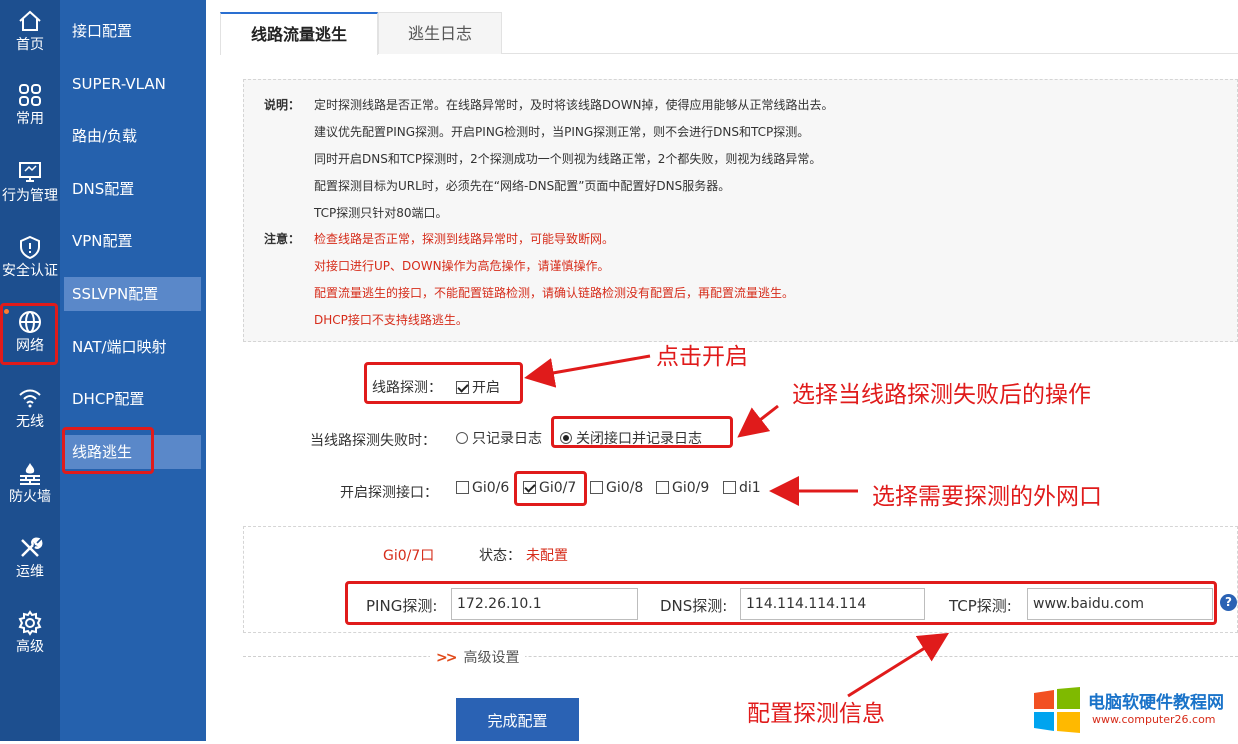 The height and width of the screenshot is (744, 1238). What do you see at coordinates (625, 488) in the screenshot?
I see `iface-name: Gi0/8` at bounding box center [625, 488].